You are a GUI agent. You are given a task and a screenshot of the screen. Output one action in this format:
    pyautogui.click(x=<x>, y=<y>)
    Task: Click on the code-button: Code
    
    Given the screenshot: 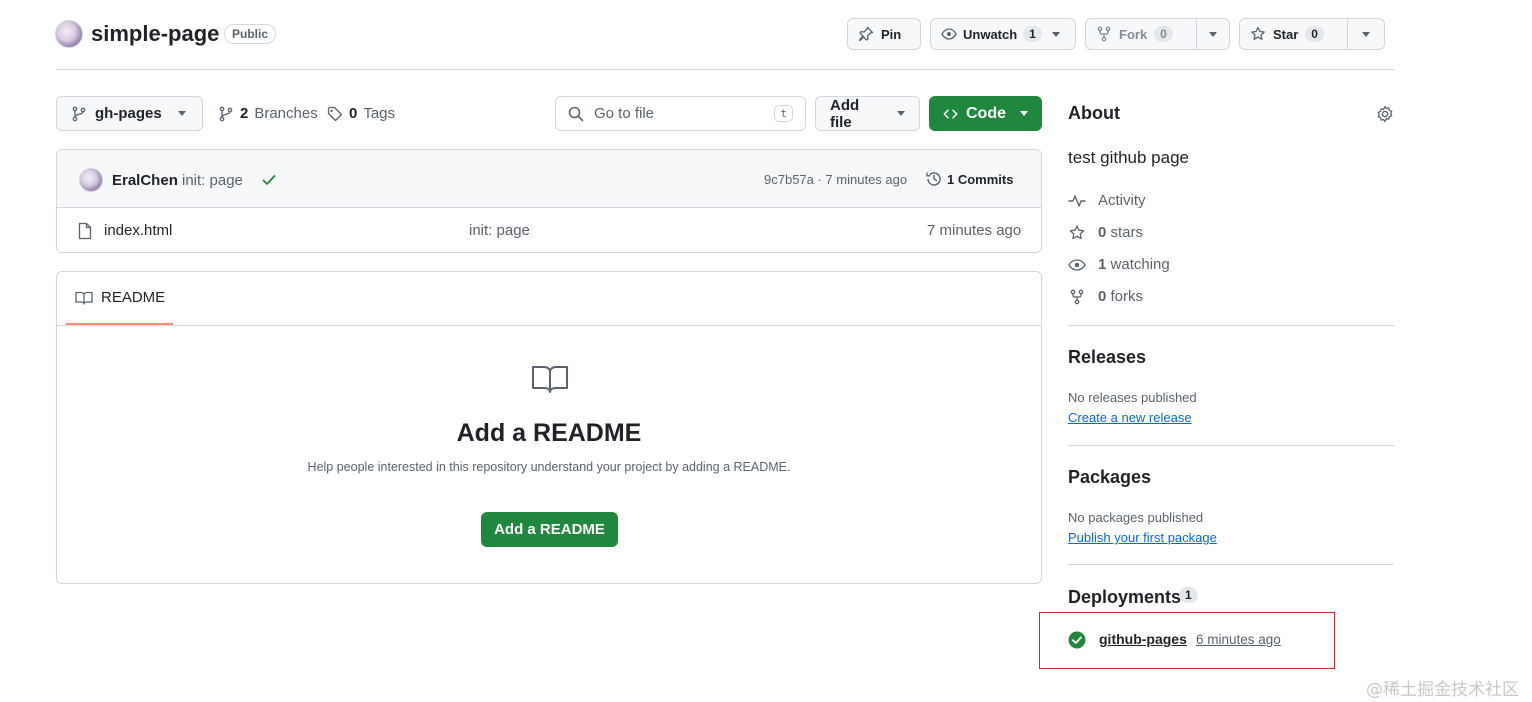 What is the action you would take?
    pyautogui.click(x=985, y=113)
    